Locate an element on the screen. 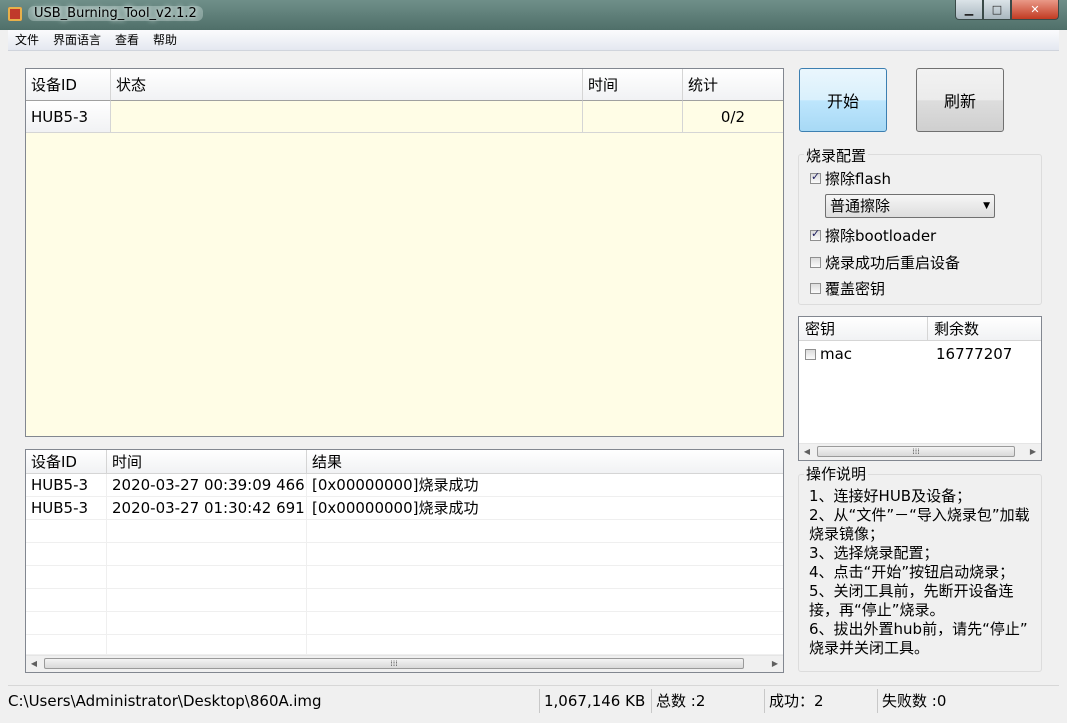  instruction-line: 1、连接好HUB及设备； is located at coordinates (890, 496).